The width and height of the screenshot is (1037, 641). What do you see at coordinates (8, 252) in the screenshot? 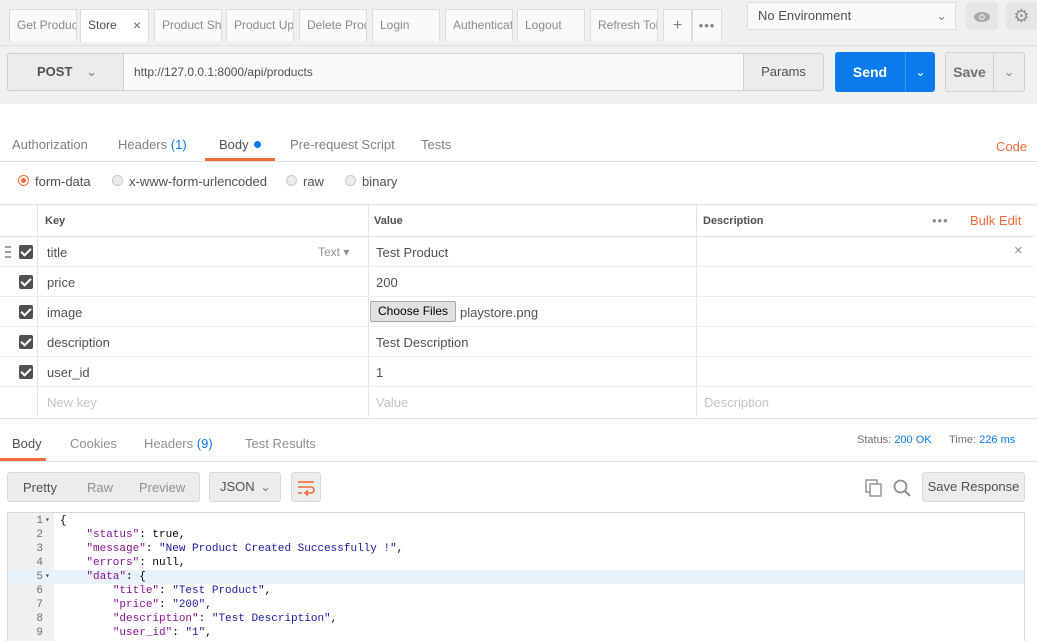
I see `drag-handle-icon` at bounding box center [8, 252].